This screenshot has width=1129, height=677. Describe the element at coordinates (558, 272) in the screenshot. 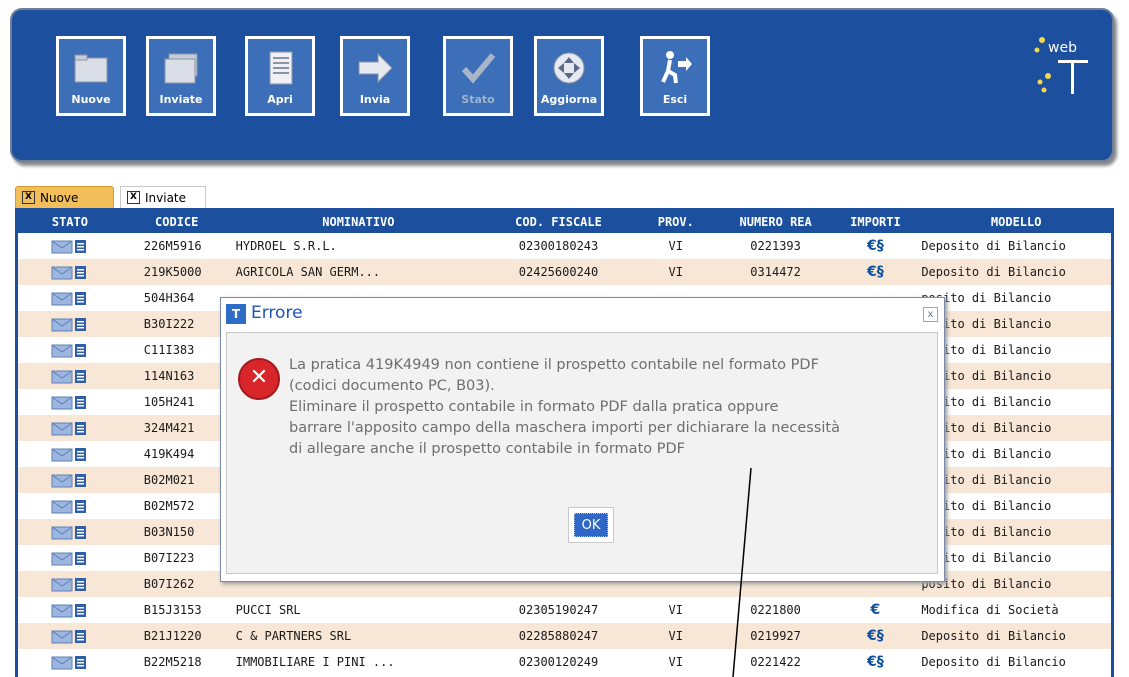

I see `cell-cod-fiscale: 02425600240` at that location.